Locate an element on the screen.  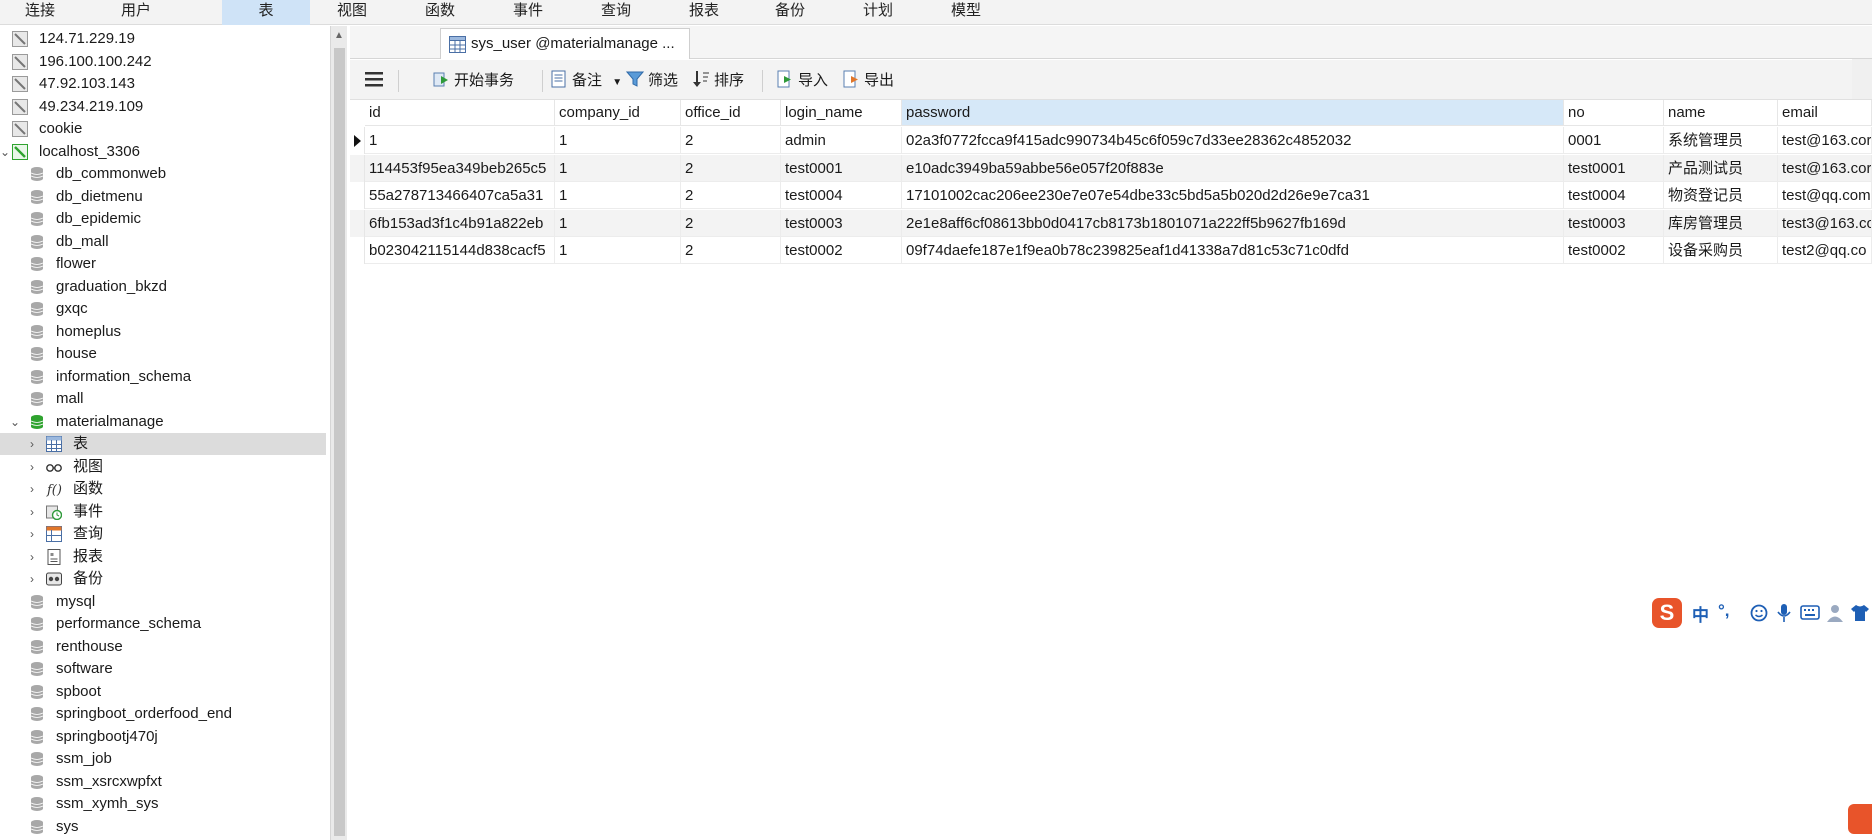
cell-name: 设备采购员 is located at coordinates (1721, 250).